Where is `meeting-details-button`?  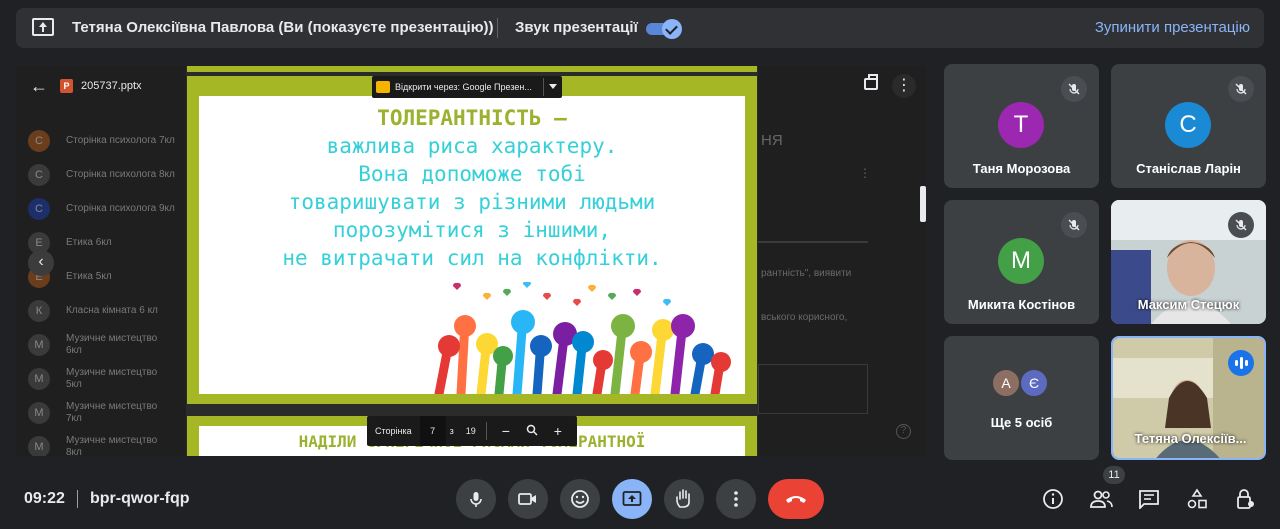 meeting-details-button is located at coordinates (1053, 499).